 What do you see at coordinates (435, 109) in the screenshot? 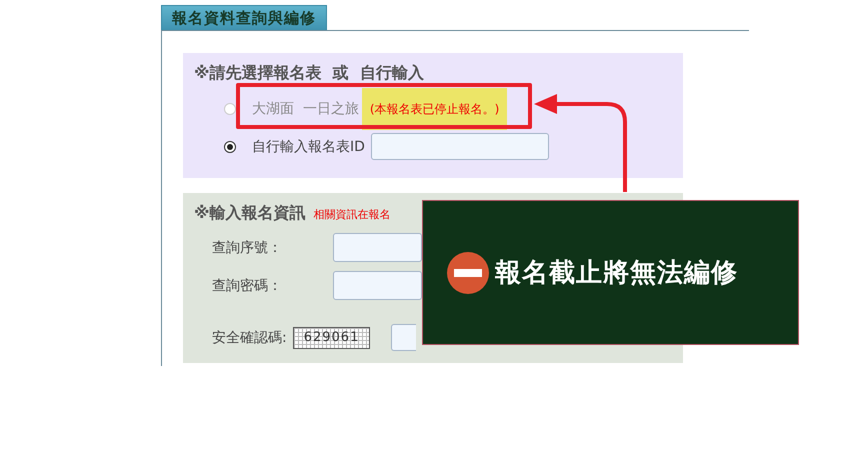
I see `closed-note: (本報名表已停止報名。)` at bounding box center [435, 109].